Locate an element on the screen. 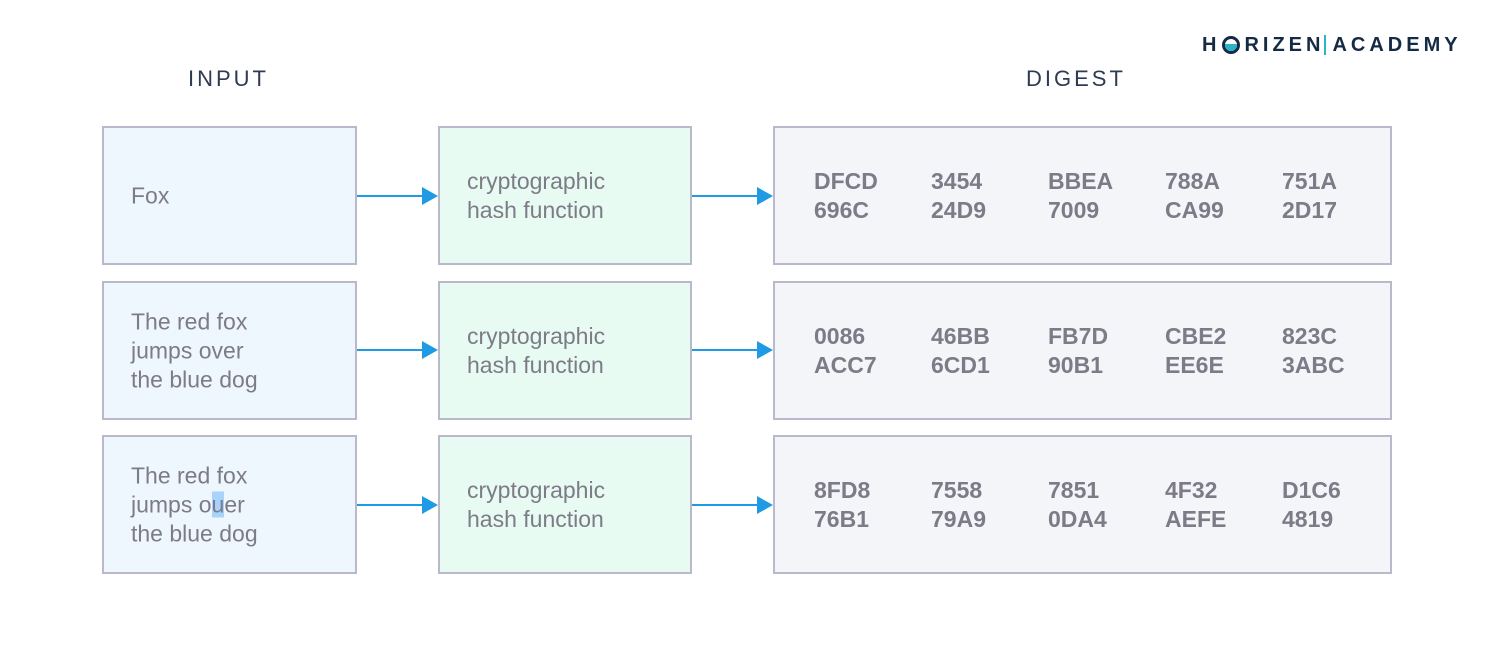 This screenshot has width=1500, height=659. input-text: The red fox jumps ouer the blue dog is located at coordinates (194, 504).